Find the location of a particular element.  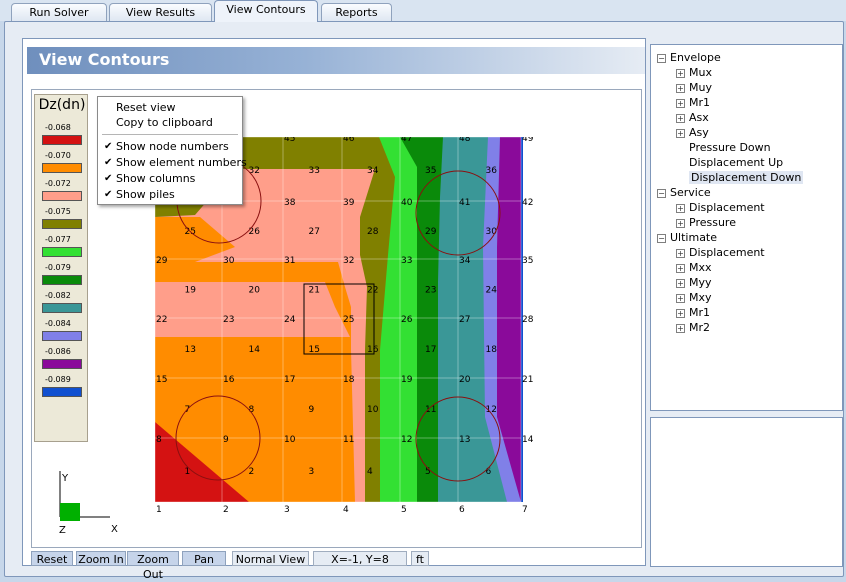

node-number: 46 is located at coordinates (349, 140).